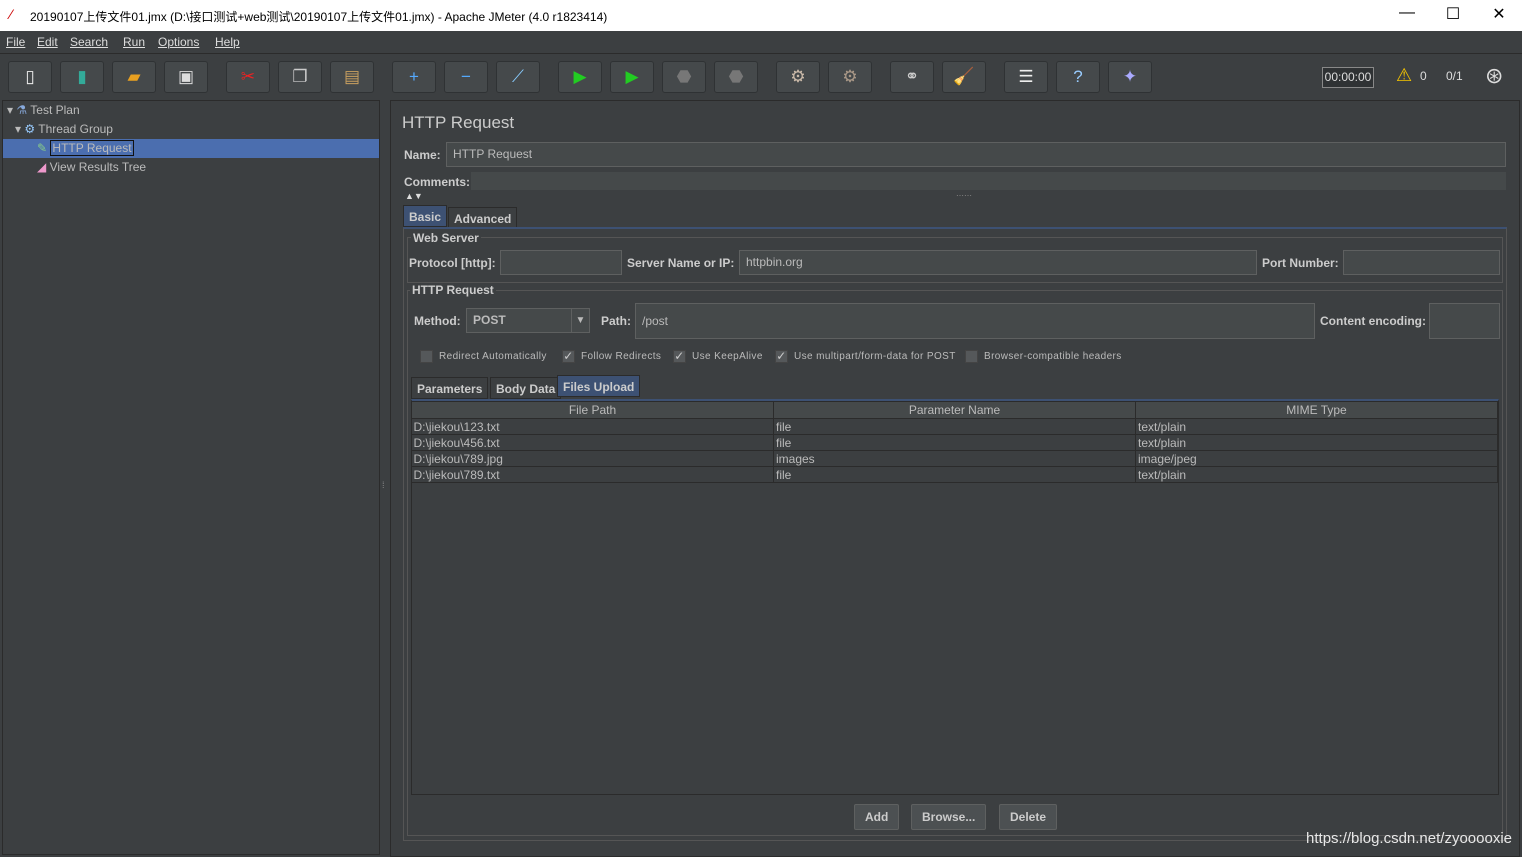 The width and height of the screenshot is (1522, 857). I want to click on toggle-icon: ⟋, so click(518, 76).